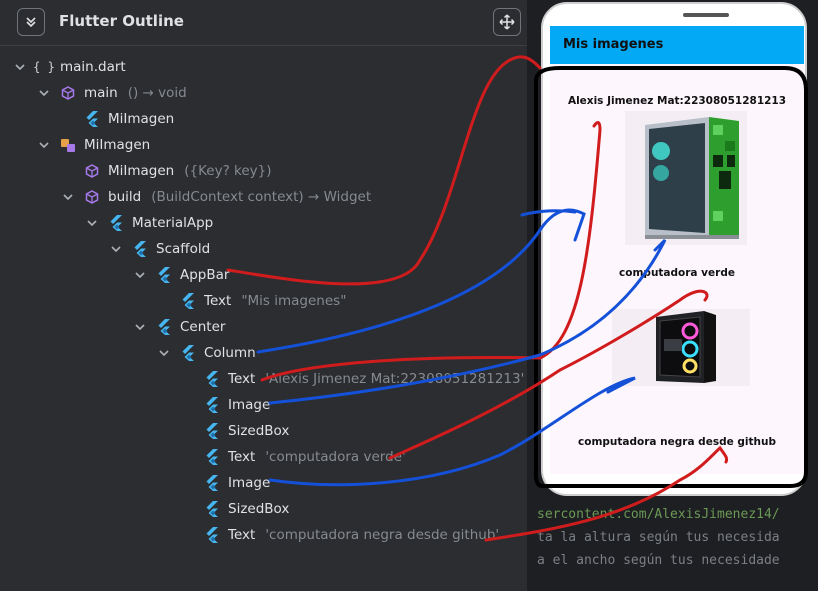  I want to click on red-arrow-author, so click(401, 368).